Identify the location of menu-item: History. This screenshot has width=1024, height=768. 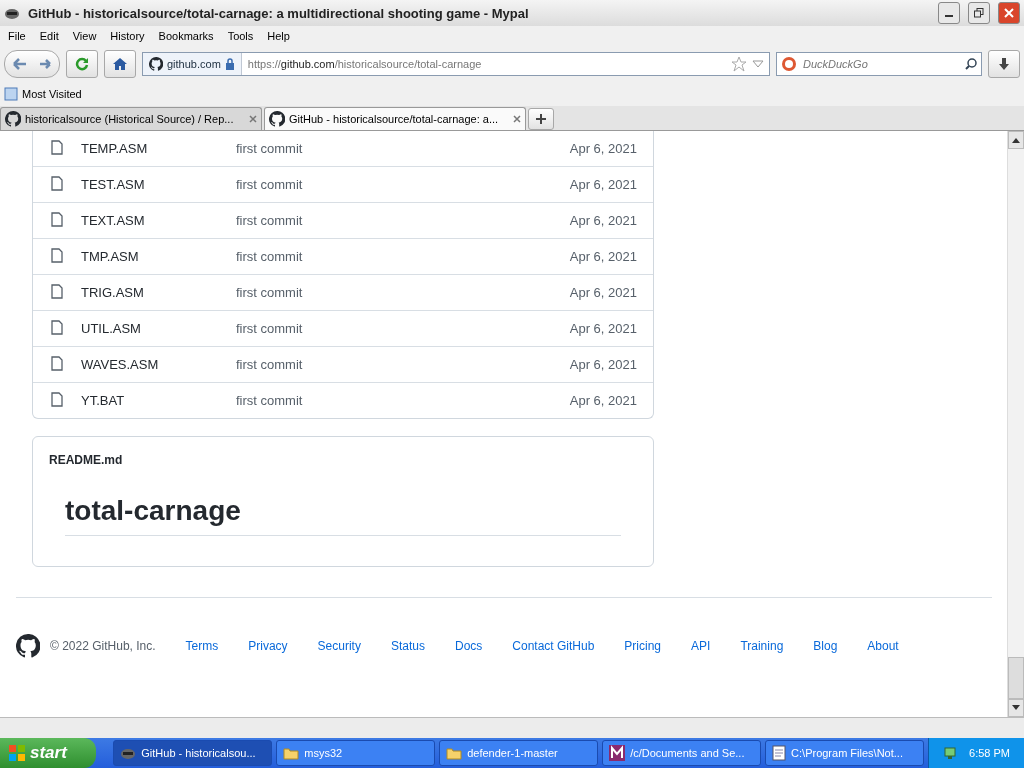
(127, 36).